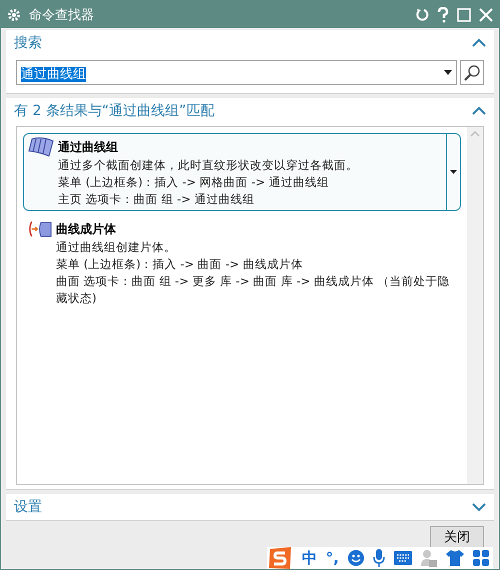 This screenshot has height=570, width=500. I want to click on help-icon, so click(443, 14).